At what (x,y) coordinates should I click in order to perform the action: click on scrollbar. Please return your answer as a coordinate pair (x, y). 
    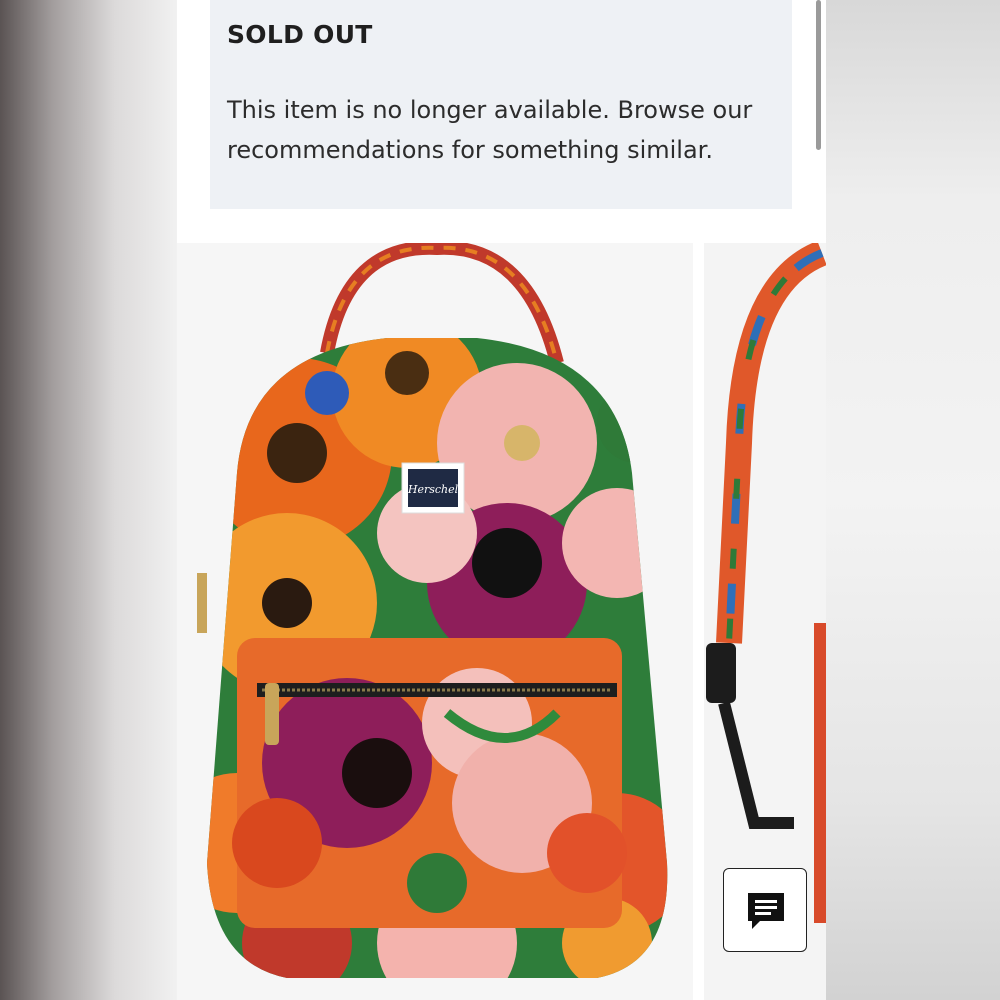
    Looking at the image, I should click on (818, 75).